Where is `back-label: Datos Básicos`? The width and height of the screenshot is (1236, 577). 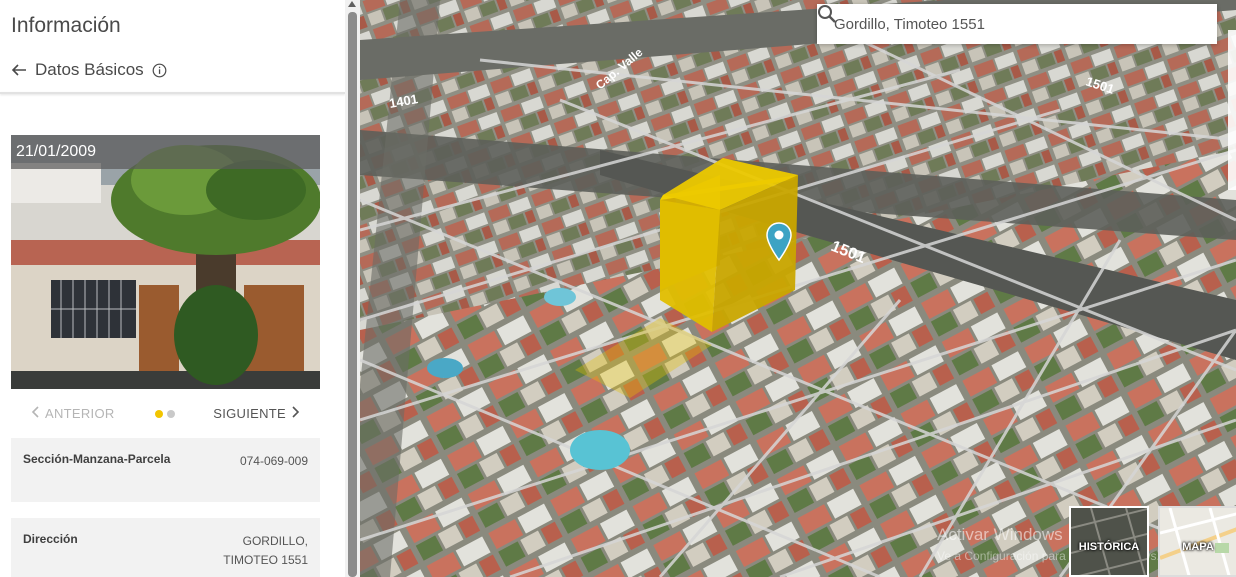 back-label: Datos Básicos is located at coordinates (89, 69).